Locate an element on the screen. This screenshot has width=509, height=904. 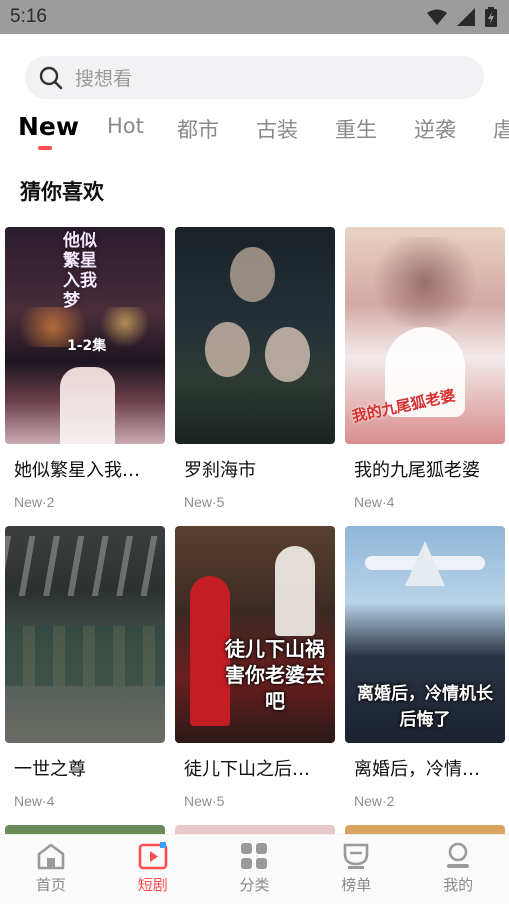
card-title: 一世之尊 is located at coordinates (50, 769).